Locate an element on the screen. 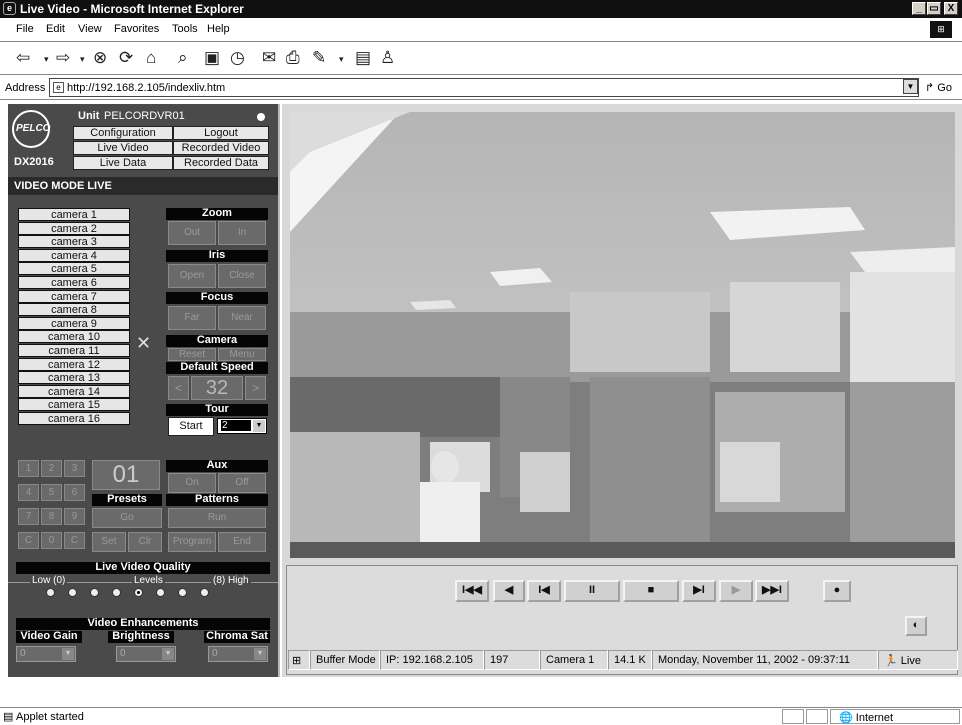 The image size is (962, 725). camera-button: camera 15 is located at coordinates (74, 405).